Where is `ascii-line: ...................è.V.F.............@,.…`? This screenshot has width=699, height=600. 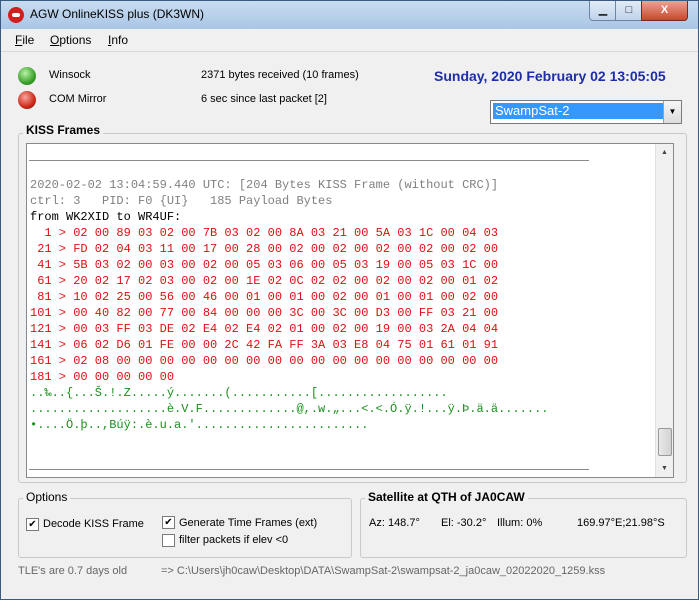
ascii-line: ...................è.V.F.............@,.… is located at coordinates (289, 409).